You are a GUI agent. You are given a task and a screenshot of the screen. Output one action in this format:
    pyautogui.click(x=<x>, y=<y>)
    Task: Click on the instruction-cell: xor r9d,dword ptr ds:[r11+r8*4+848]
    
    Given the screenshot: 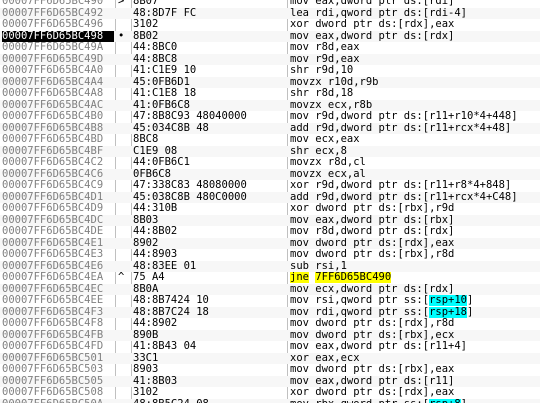 What is the action you would take?
    pyautogui.click(x=415, y=186)
    